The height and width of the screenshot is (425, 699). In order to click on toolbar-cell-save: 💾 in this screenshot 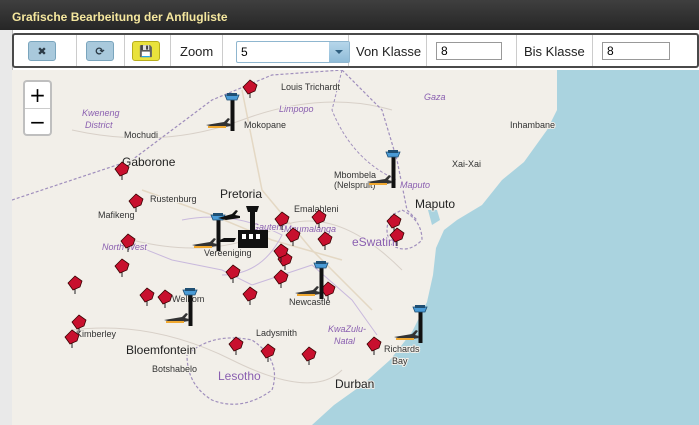, I will do `click(147, 50)`.